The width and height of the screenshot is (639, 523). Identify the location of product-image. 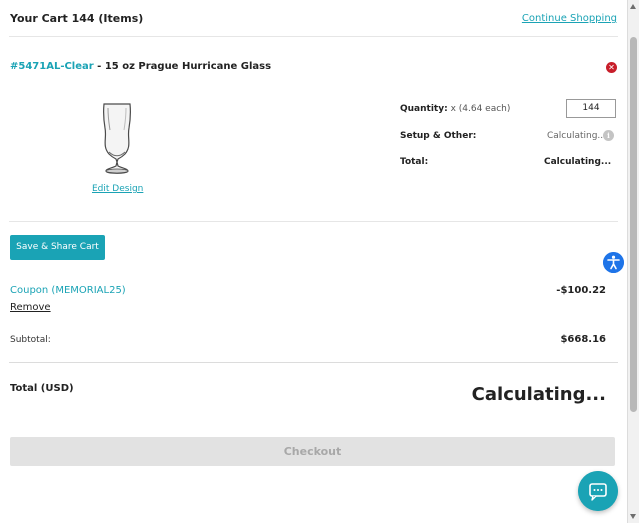
(117, 138).